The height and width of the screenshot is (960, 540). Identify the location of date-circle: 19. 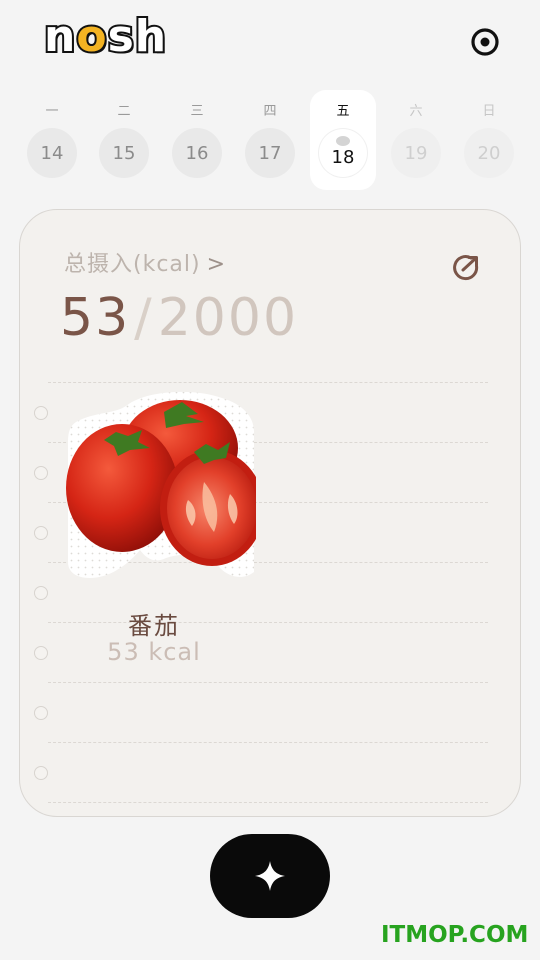
(416, 153).